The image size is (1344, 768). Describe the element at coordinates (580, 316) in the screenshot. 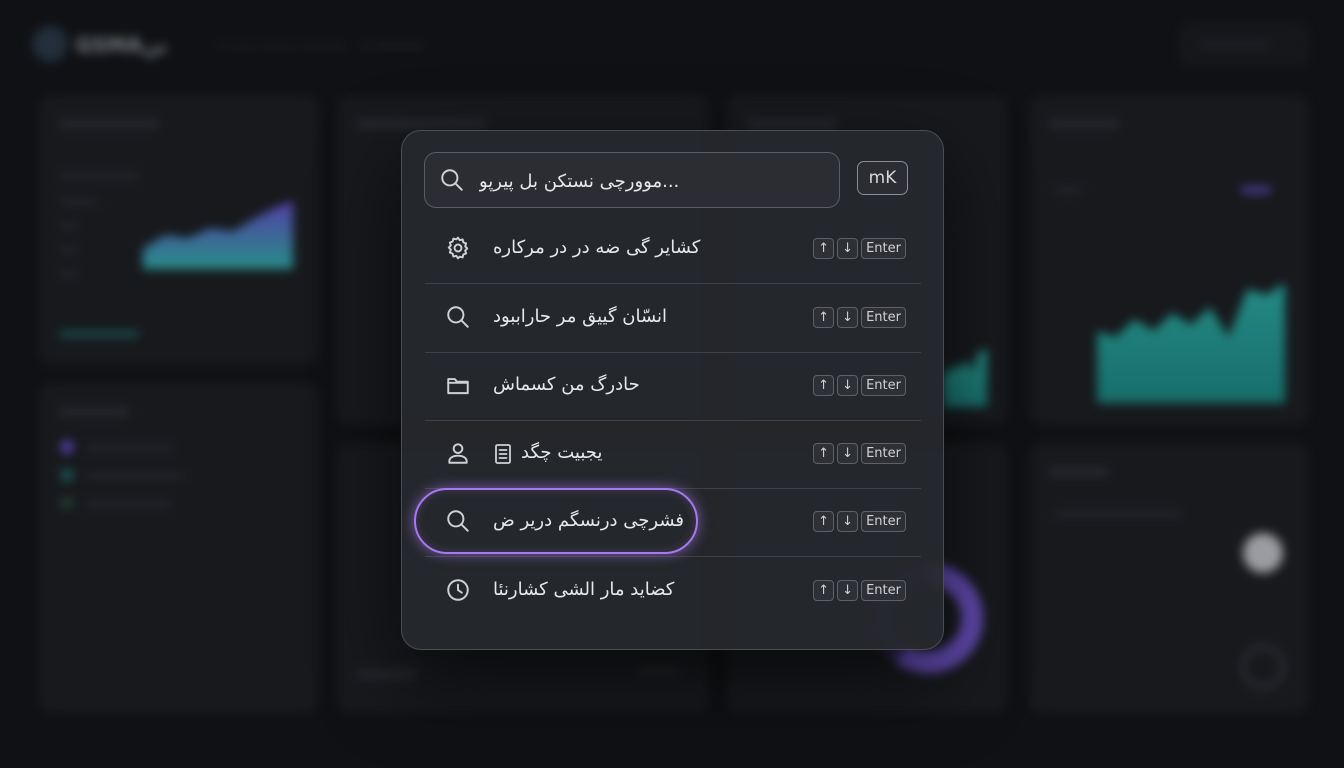

I see `palette-item-label: انسّان گییق مر حاراببود` at that location.